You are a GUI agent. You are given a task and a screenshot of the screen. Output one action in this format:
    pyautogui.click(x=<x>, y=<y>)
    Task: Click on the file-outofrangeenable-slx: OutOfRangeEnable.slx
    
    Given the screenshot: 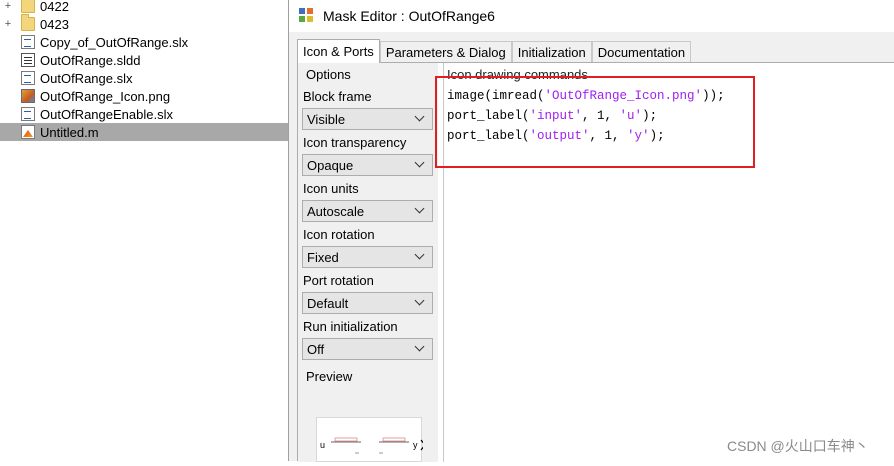 What is the action you would take?
    pyautogui.click(x=144, y=114)
    